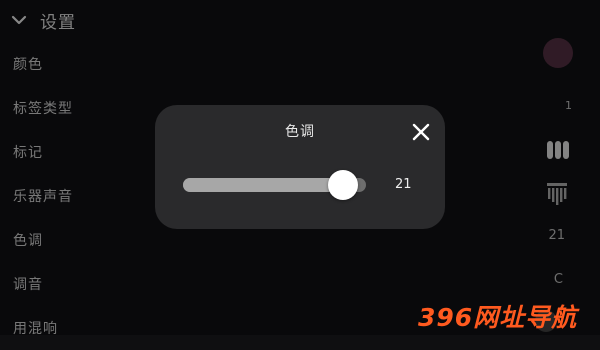 This screenshot has width=600, height=350. What do you see at coordinates (343, 185) in the screenshot?
I see `slider-thumb` at bounding box center [343, 185].